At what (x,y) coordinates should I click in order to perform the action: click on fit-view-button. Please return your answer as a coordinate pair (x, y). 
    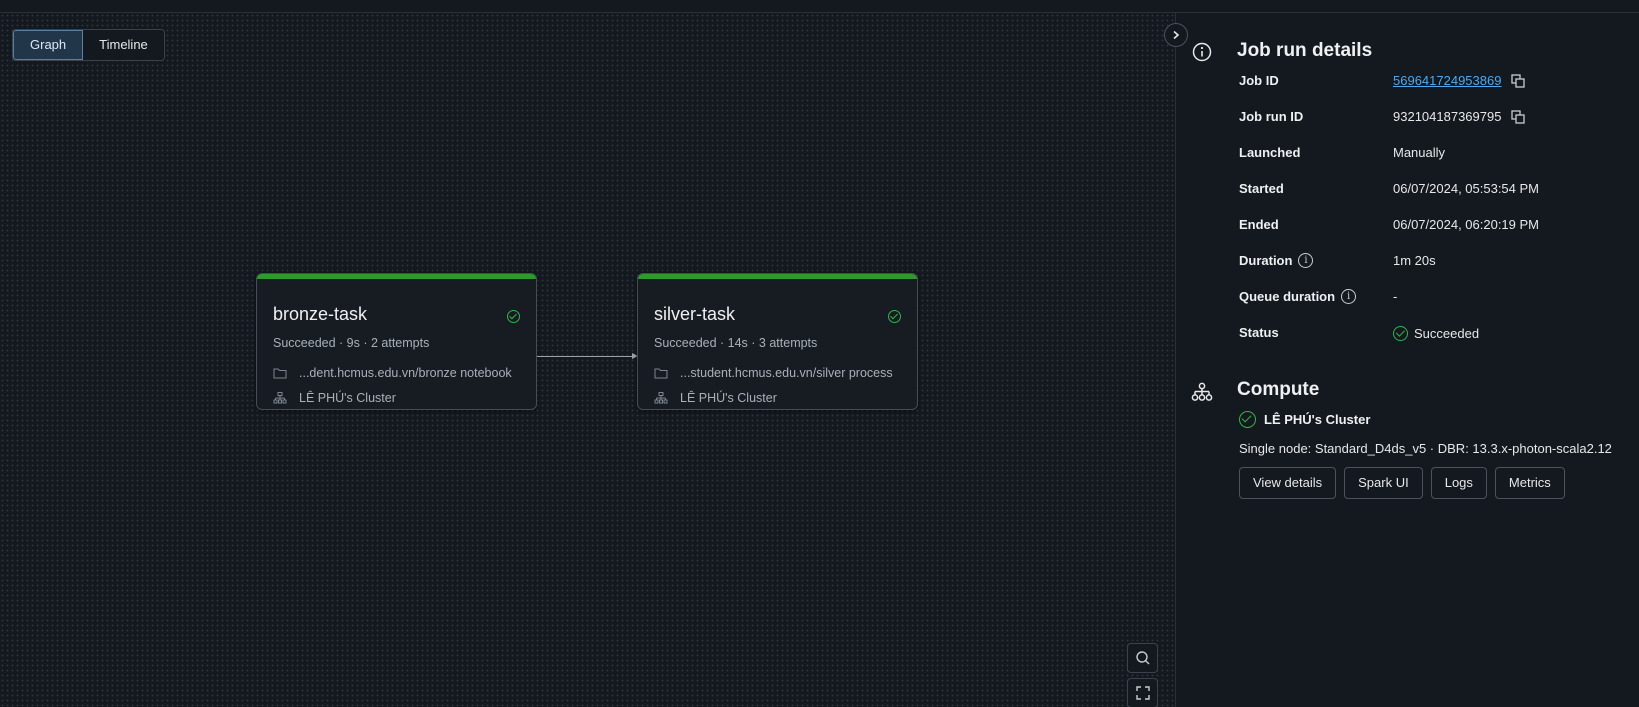
    Looking at the image, I should click on (1142, 692).